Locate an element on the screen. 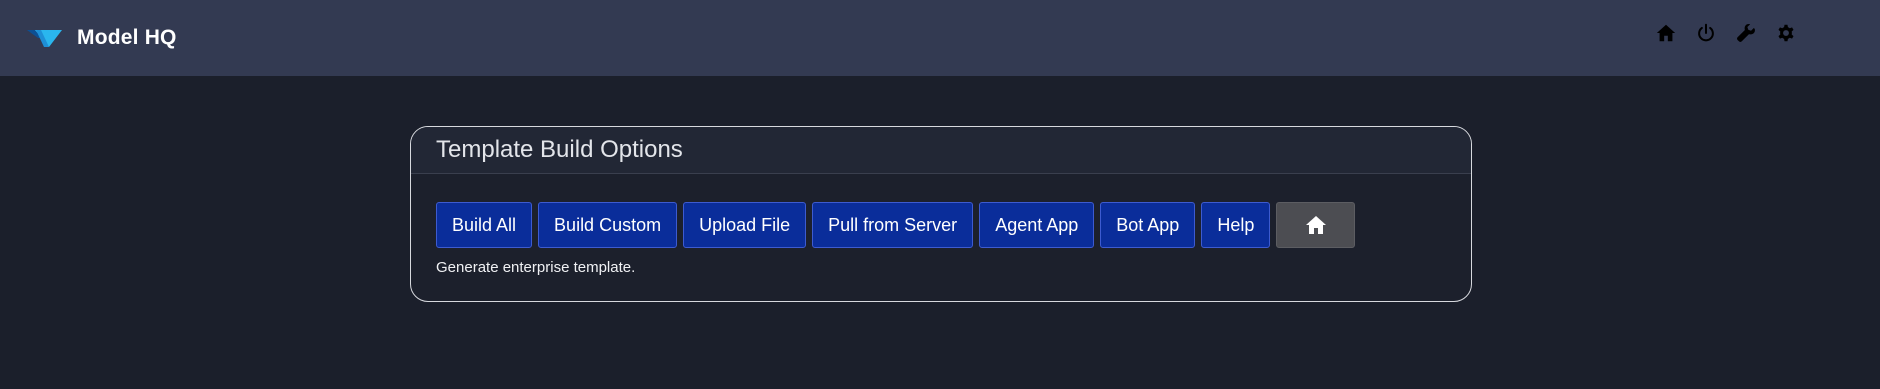  panel-header: Template Build Options is located at coordinates (941, 150).